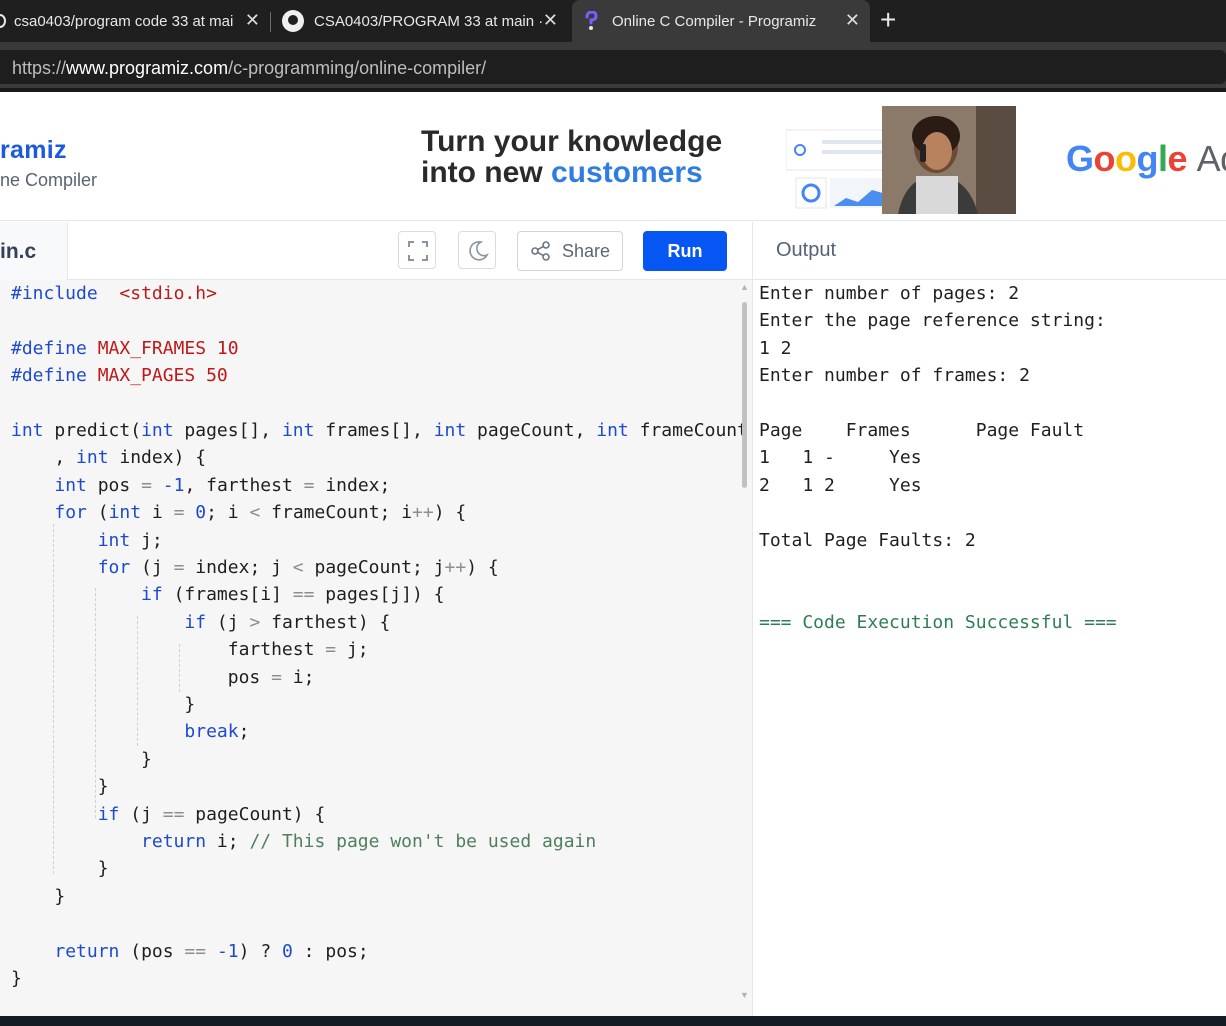  Describe the element at coordinates (152, 951) in the screenshot. I see `code-token: (pos` at that location.